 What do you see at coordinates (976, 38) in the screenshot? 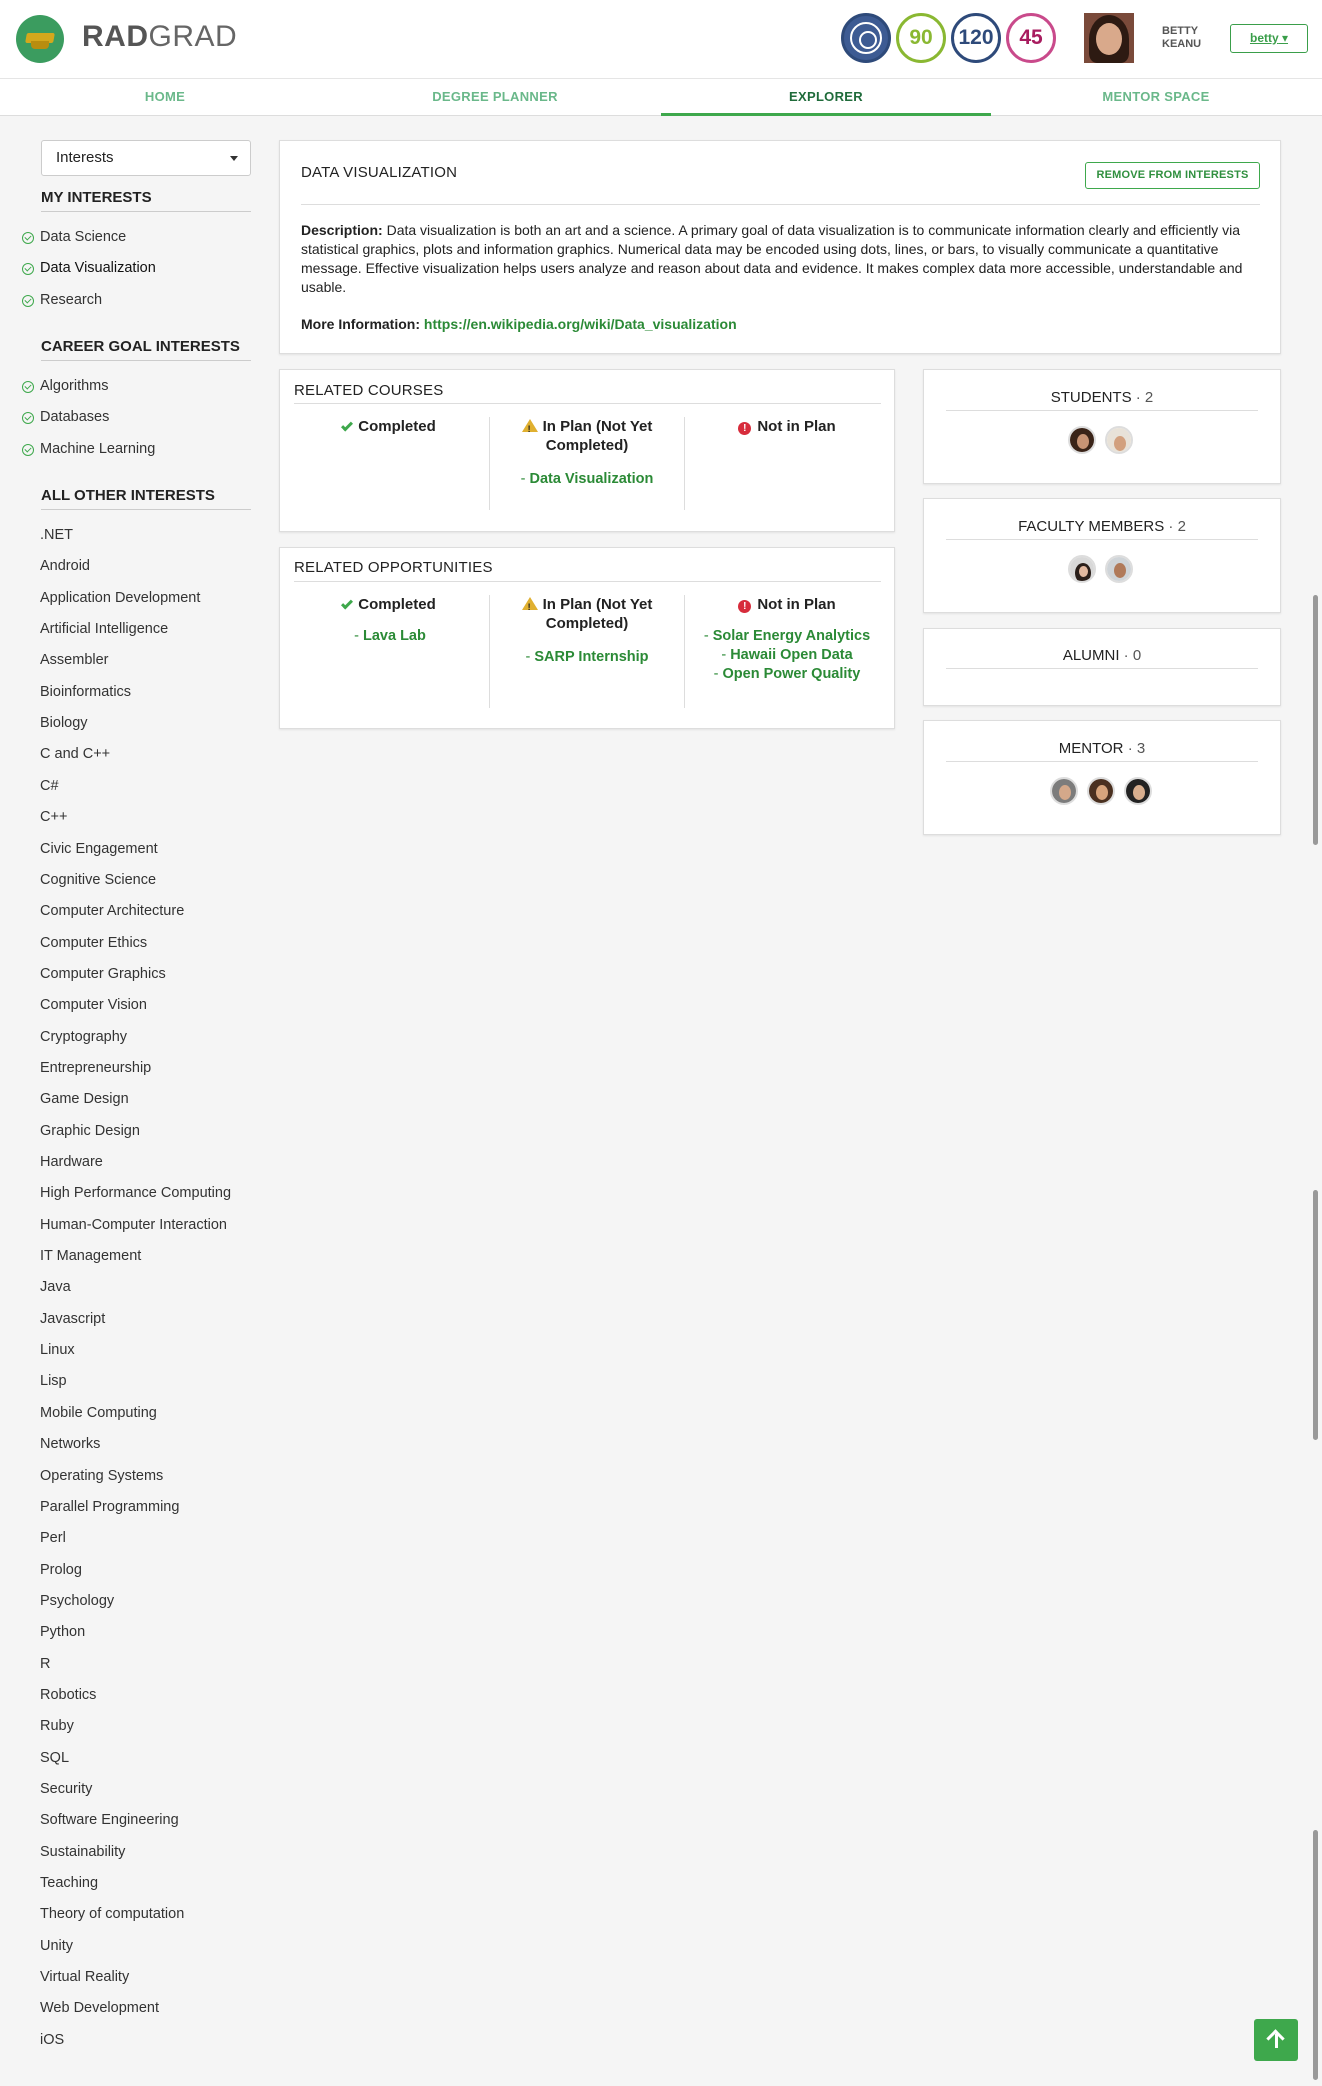
I see `competency-points-badge: 120` at bounding box center [976, 38].